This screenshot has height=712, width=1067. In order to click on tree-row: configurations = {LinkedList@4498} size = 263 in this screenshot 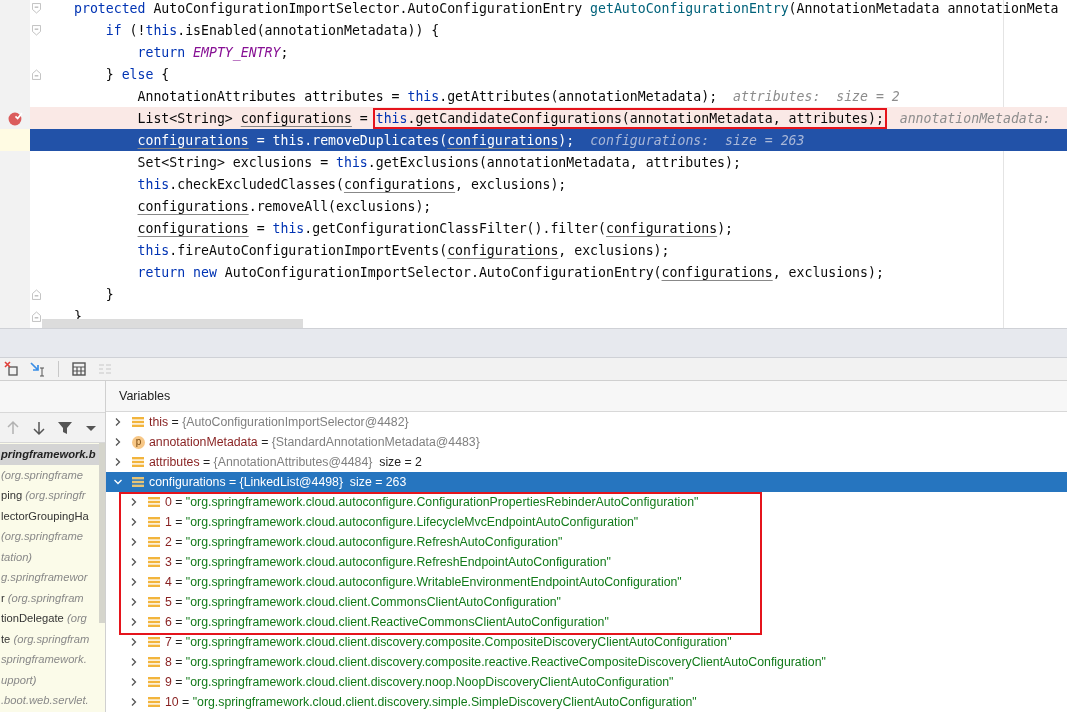, I will do `click(586, 482)`.